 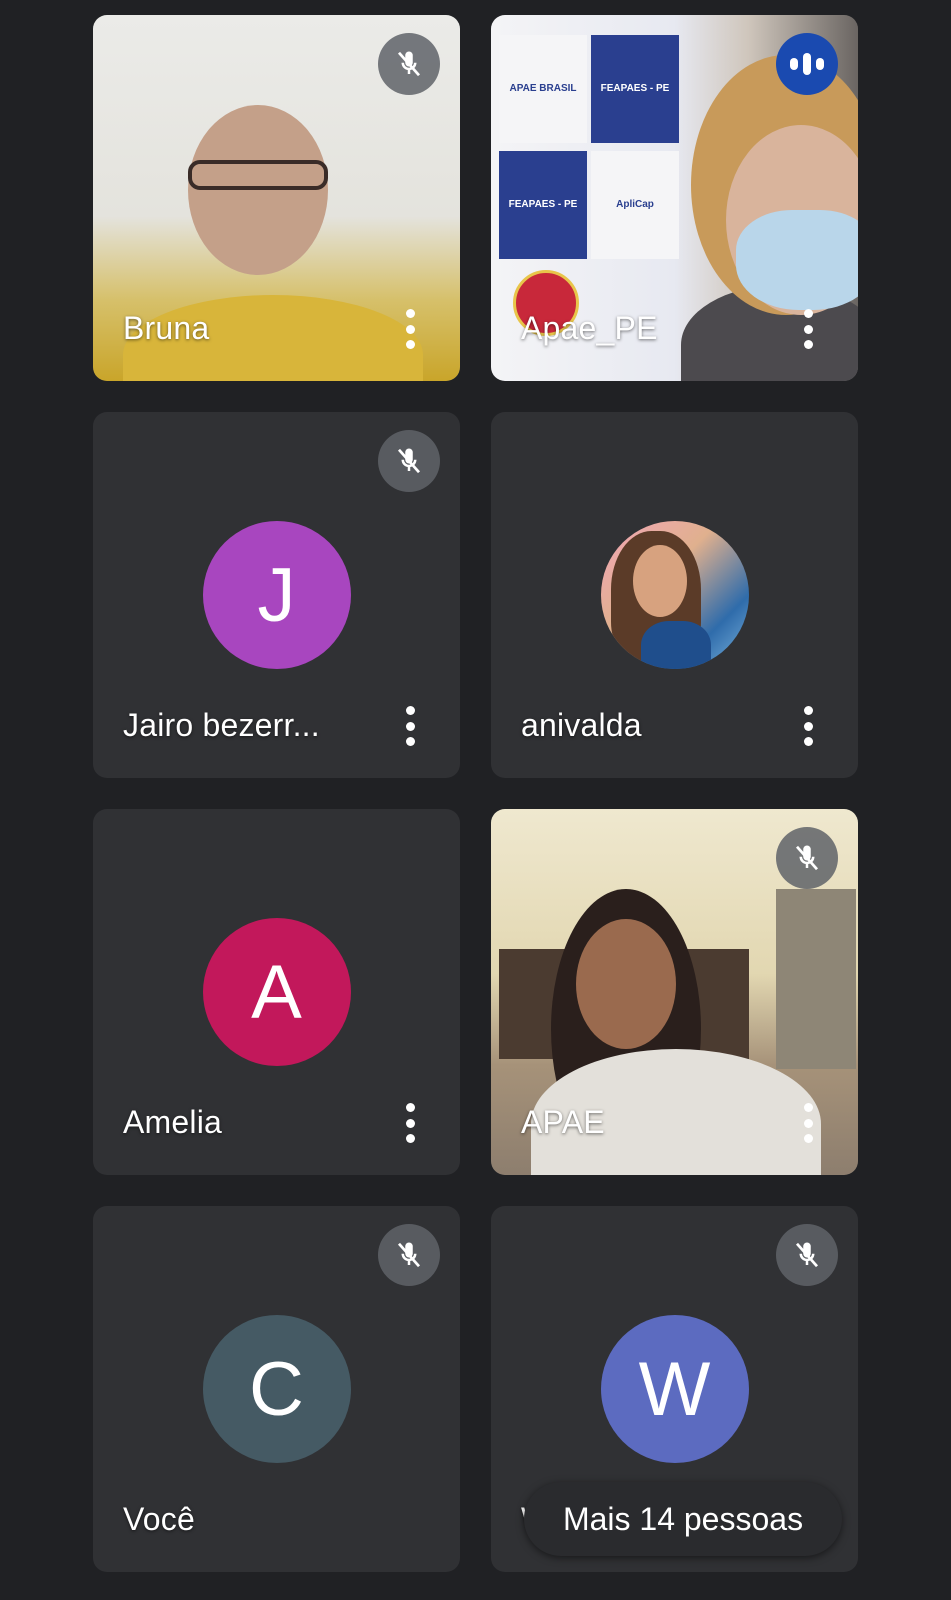 I want to click on participant-tile-amelia: A Amelia, so click(x=276, y=992).